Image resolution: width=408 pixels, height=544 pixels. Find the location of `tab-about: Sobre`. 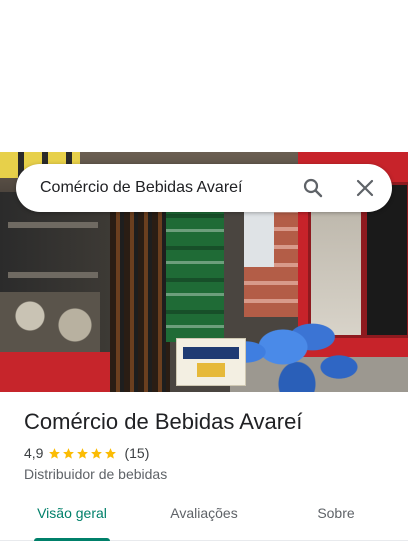

tab-about: Sobre is located at coordinates (336, 514).